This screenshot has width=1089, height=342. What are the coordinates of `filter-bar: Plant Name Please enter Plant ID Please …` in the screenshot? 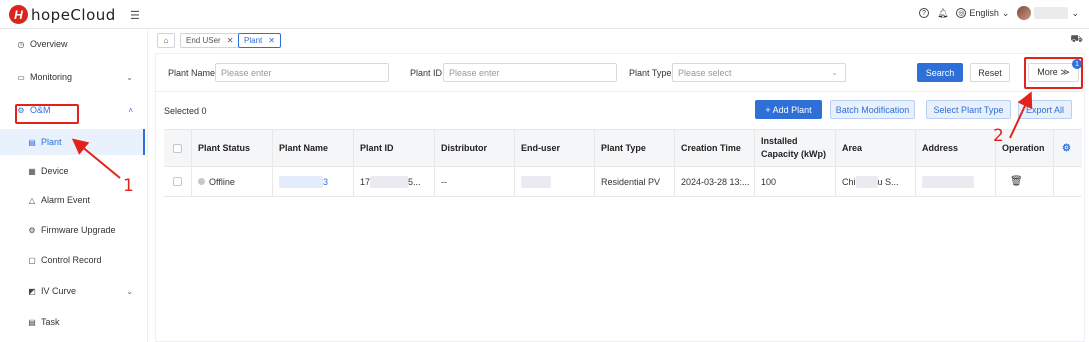 It's located at (620, 73).